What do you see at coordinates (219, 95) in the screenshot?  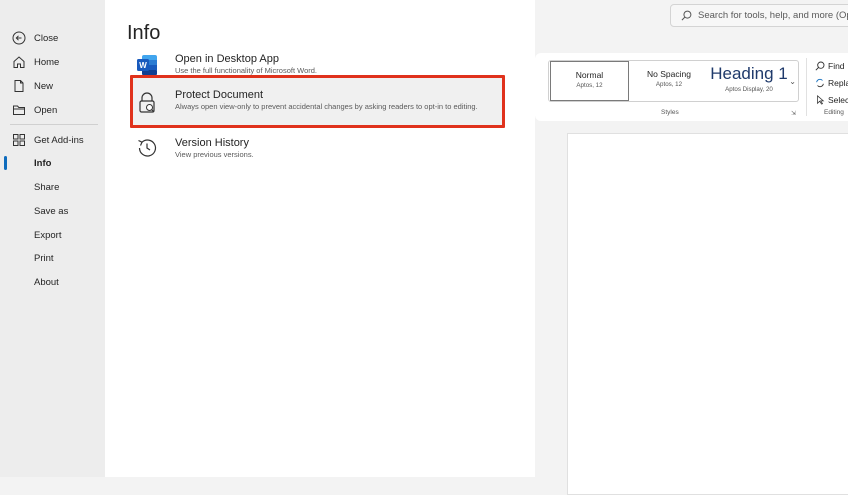 I see `protect-document-title: Protect Document` at bounding box center [219, 95].